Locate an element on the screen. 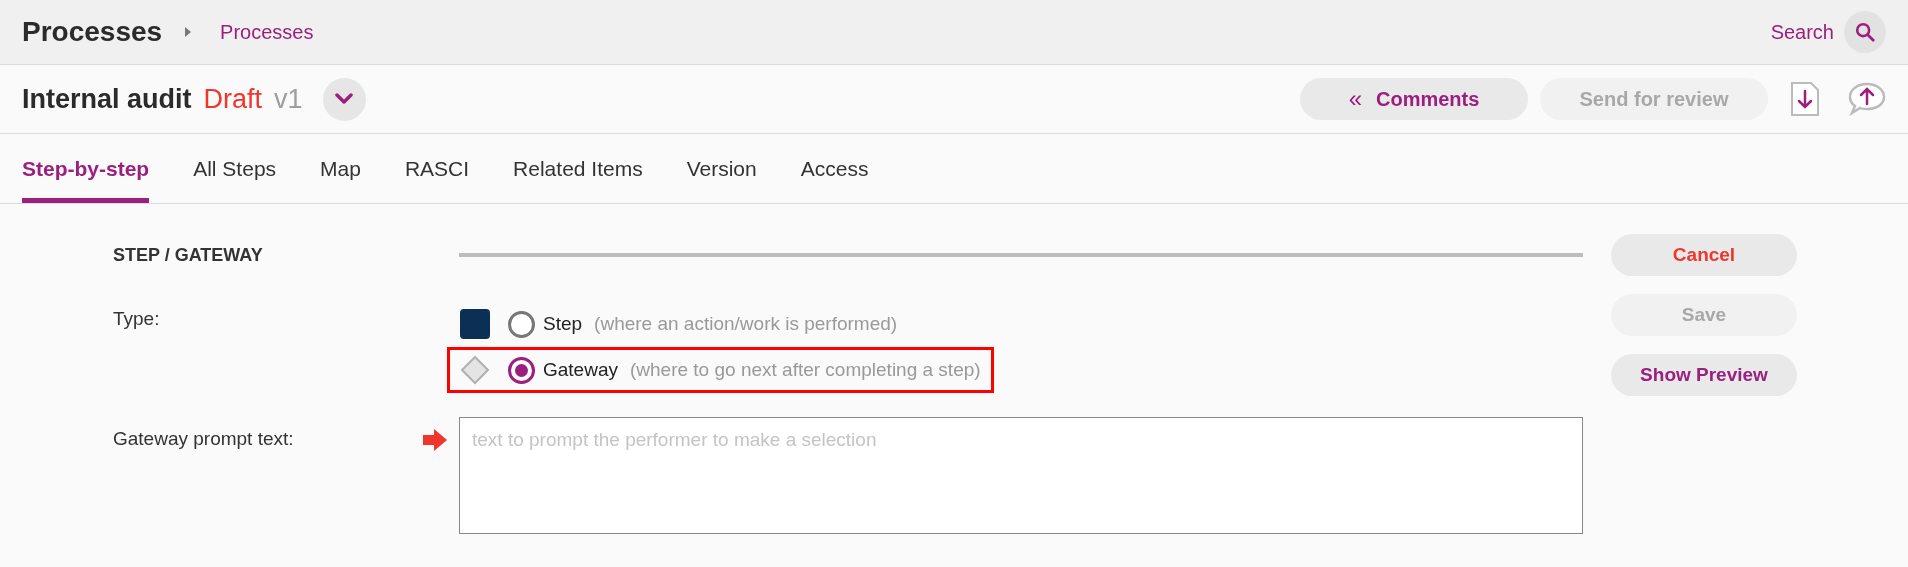  prompt-text-field: text to prompt the performer to make a selection is located at coordinates (1021, 475).